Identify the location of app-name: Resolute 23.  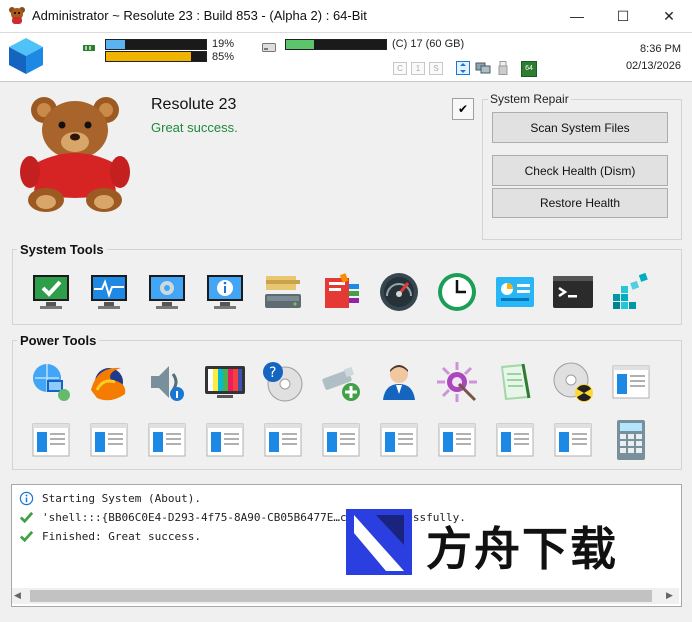
(194, 104).